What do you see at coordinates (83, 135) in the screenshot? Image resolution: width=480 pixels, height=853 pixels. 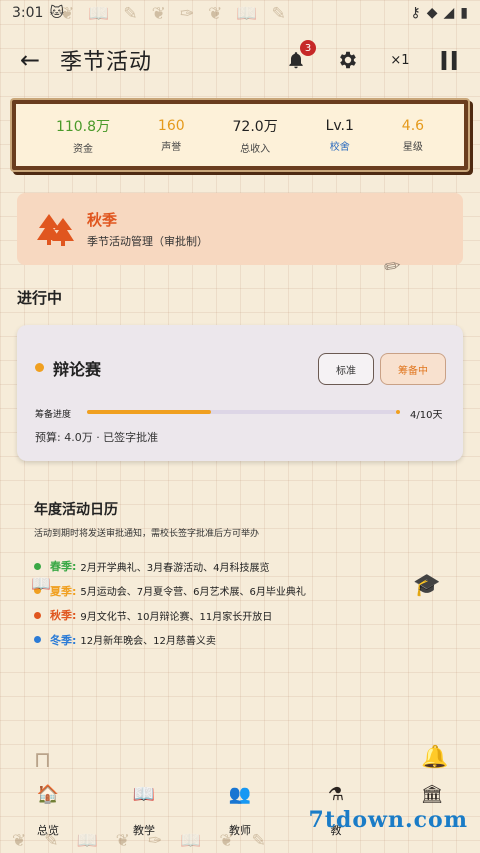 I see `stat-funds: 110.8万 资金` at bounding box center [83, 135].